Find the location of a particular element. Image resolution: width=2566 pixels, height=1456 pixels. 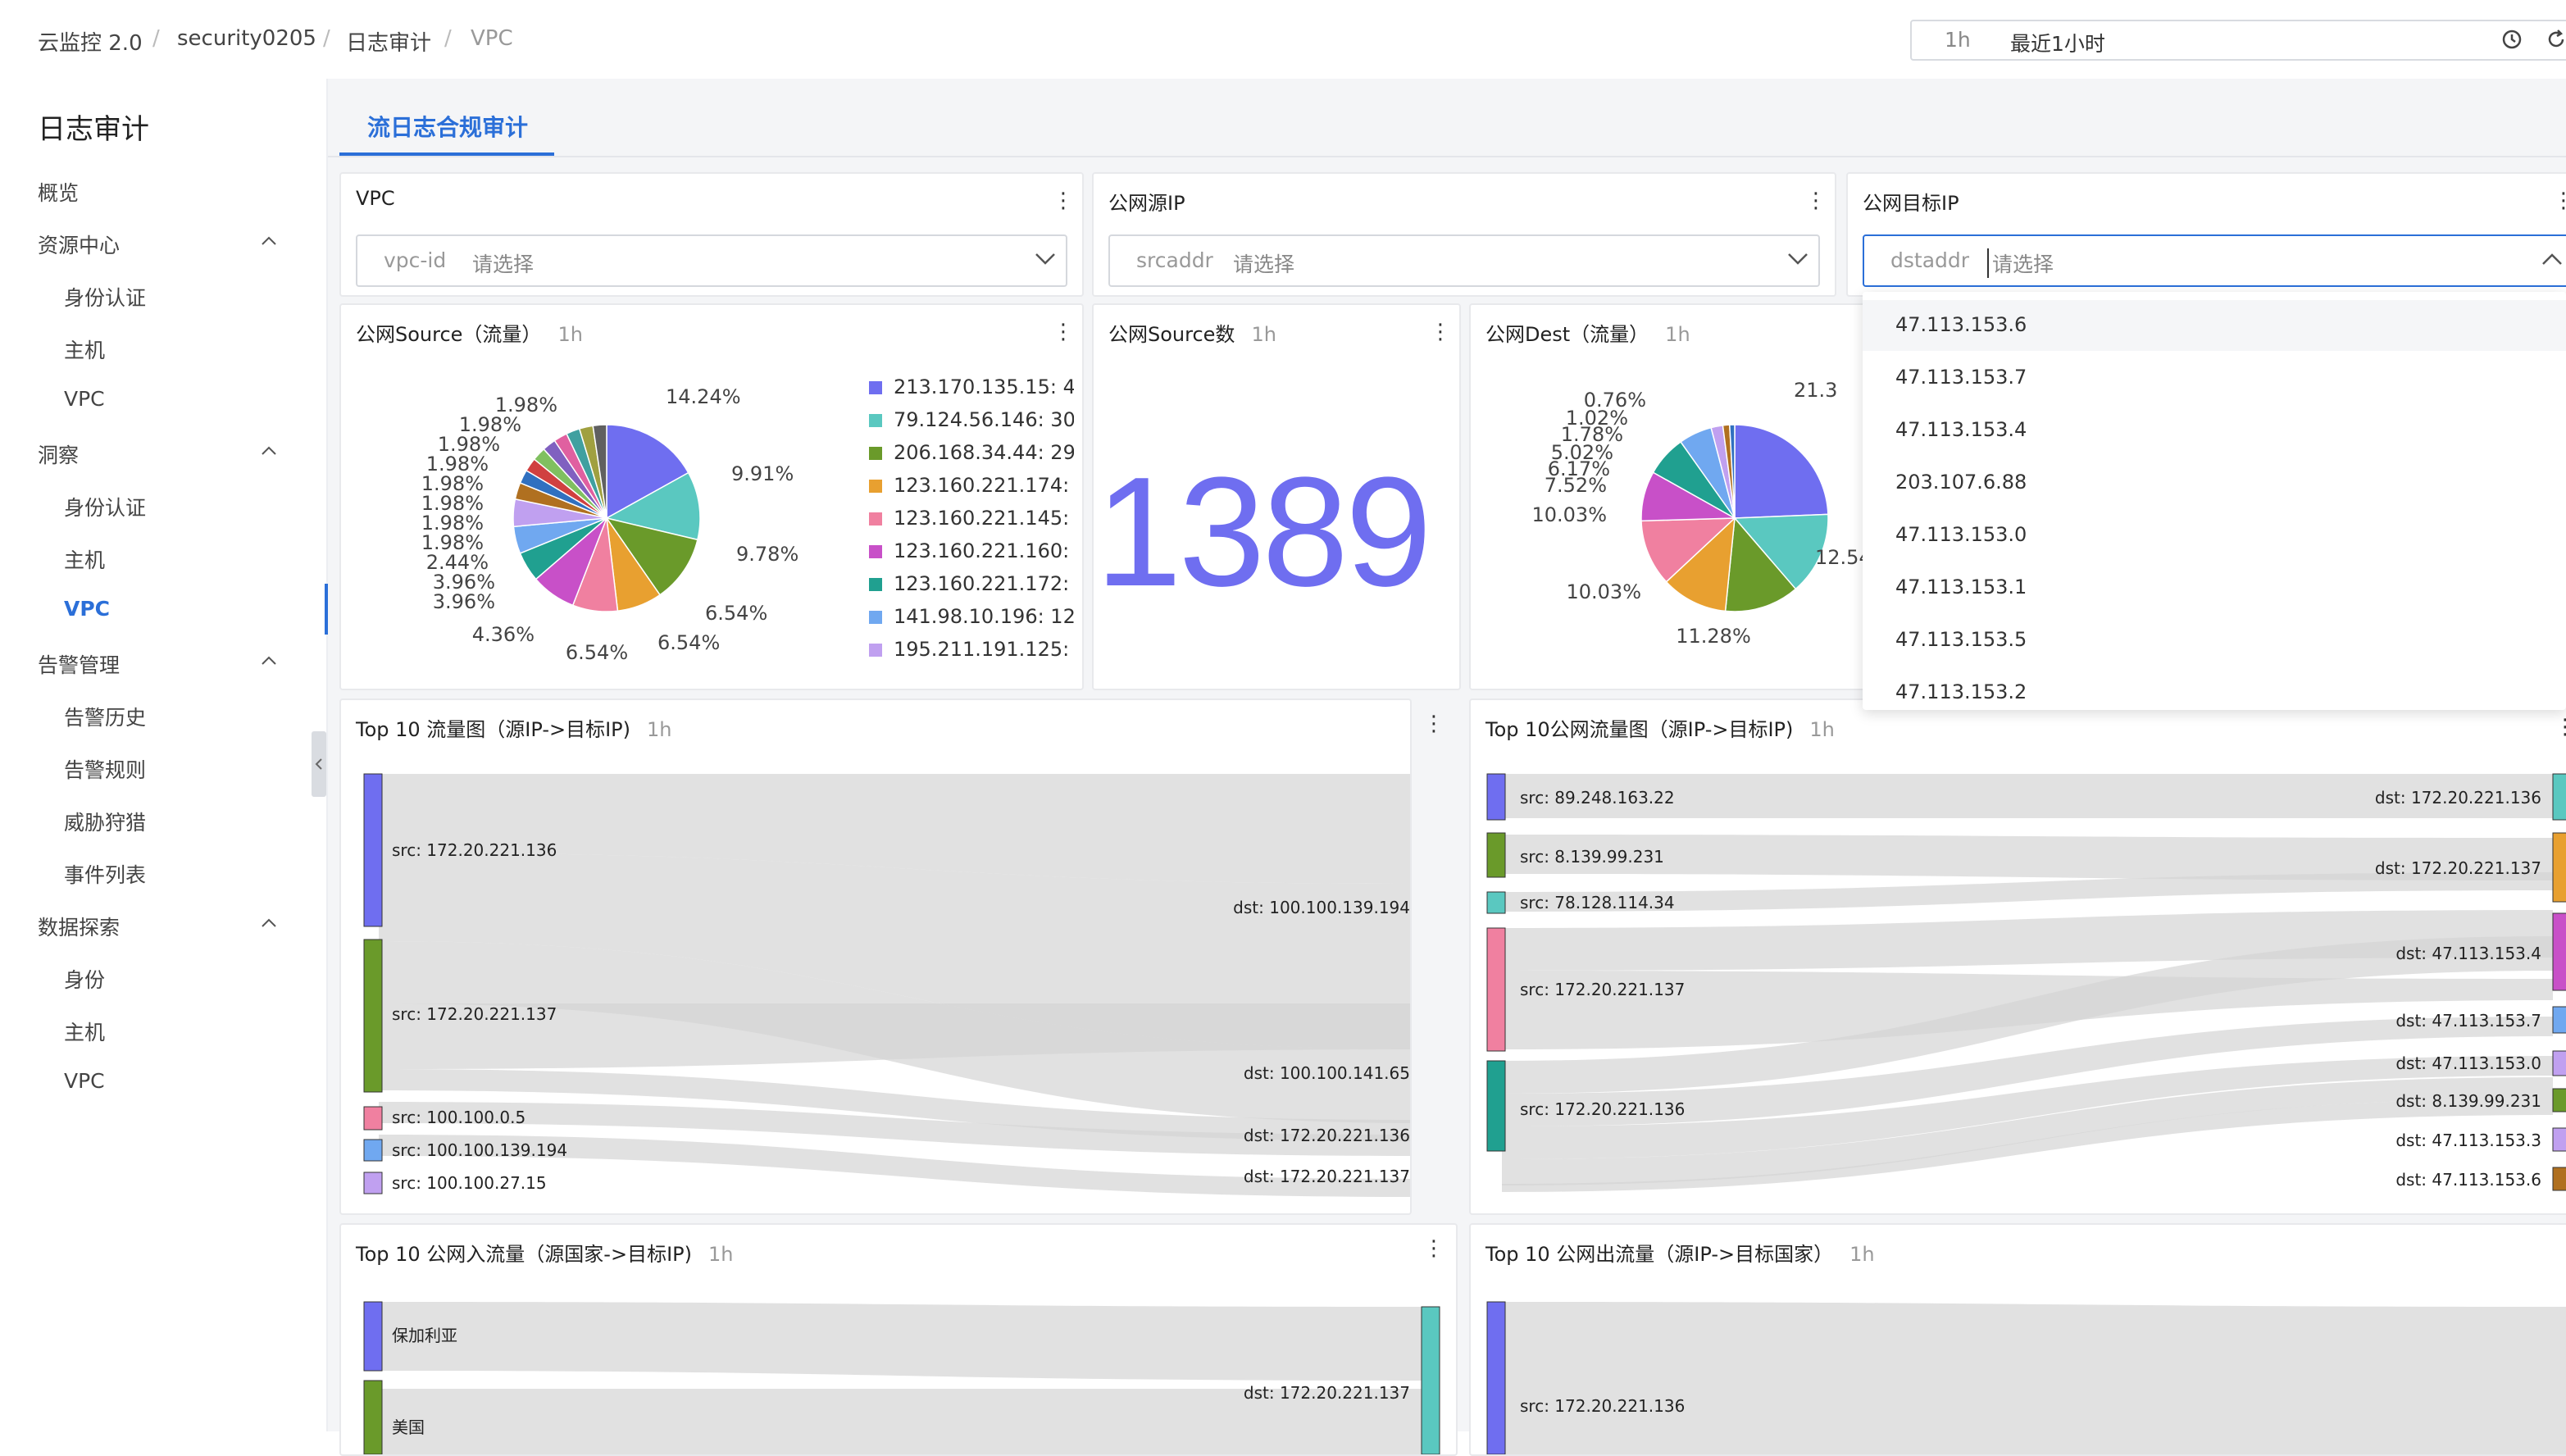

legend-item: 206.168.34.44: 296 is located at coordinates (972, 452).